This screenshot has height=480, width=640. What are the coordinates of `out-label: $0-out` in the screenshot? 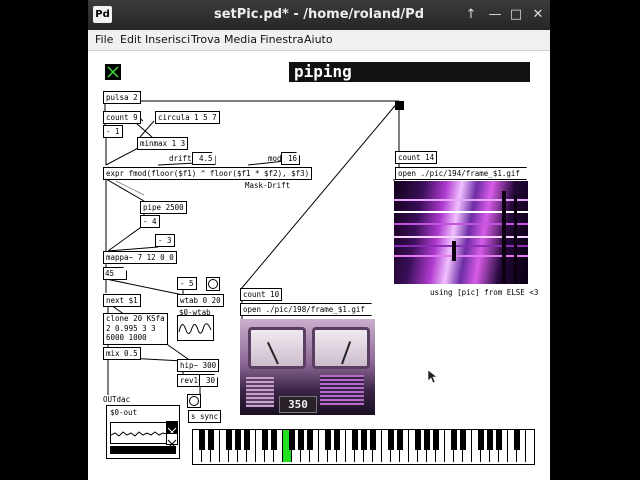 It's located at (124, 412).